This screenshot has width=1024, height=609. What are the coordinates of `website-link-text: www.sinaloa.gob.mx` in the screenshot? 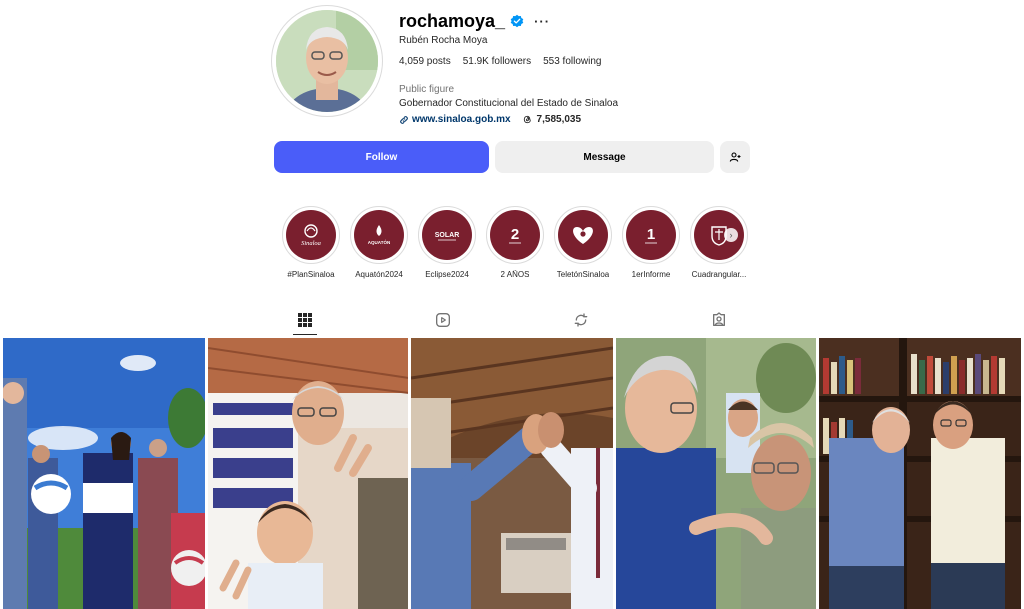 It's located at (461, 119).